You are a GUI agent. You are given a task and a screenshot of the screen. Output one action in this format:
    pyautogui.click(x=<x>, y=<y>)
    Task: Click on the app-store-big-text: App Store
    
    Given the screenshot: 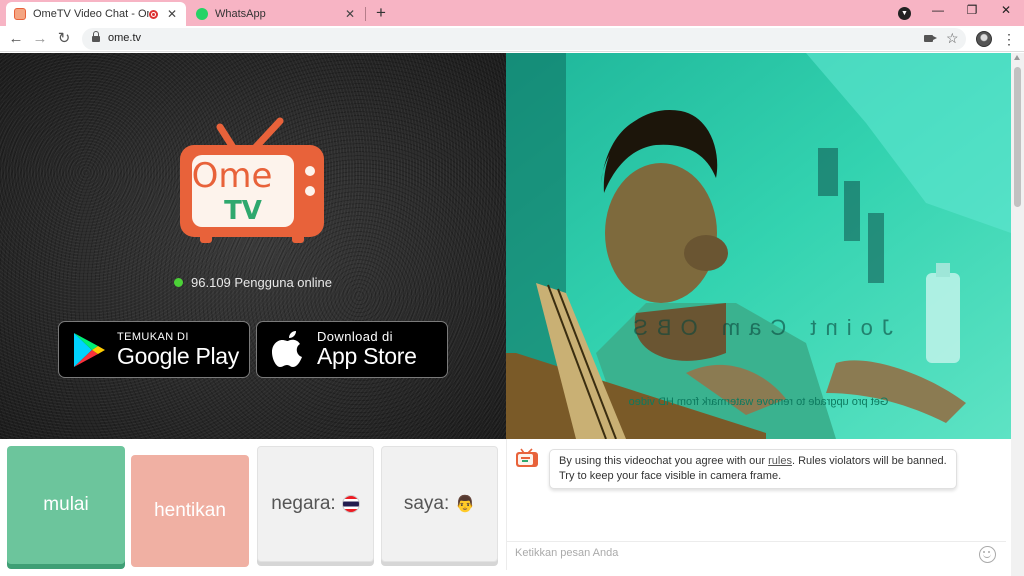 What is the action you would take?
    pyautogui.click(x=367, y=356)
    